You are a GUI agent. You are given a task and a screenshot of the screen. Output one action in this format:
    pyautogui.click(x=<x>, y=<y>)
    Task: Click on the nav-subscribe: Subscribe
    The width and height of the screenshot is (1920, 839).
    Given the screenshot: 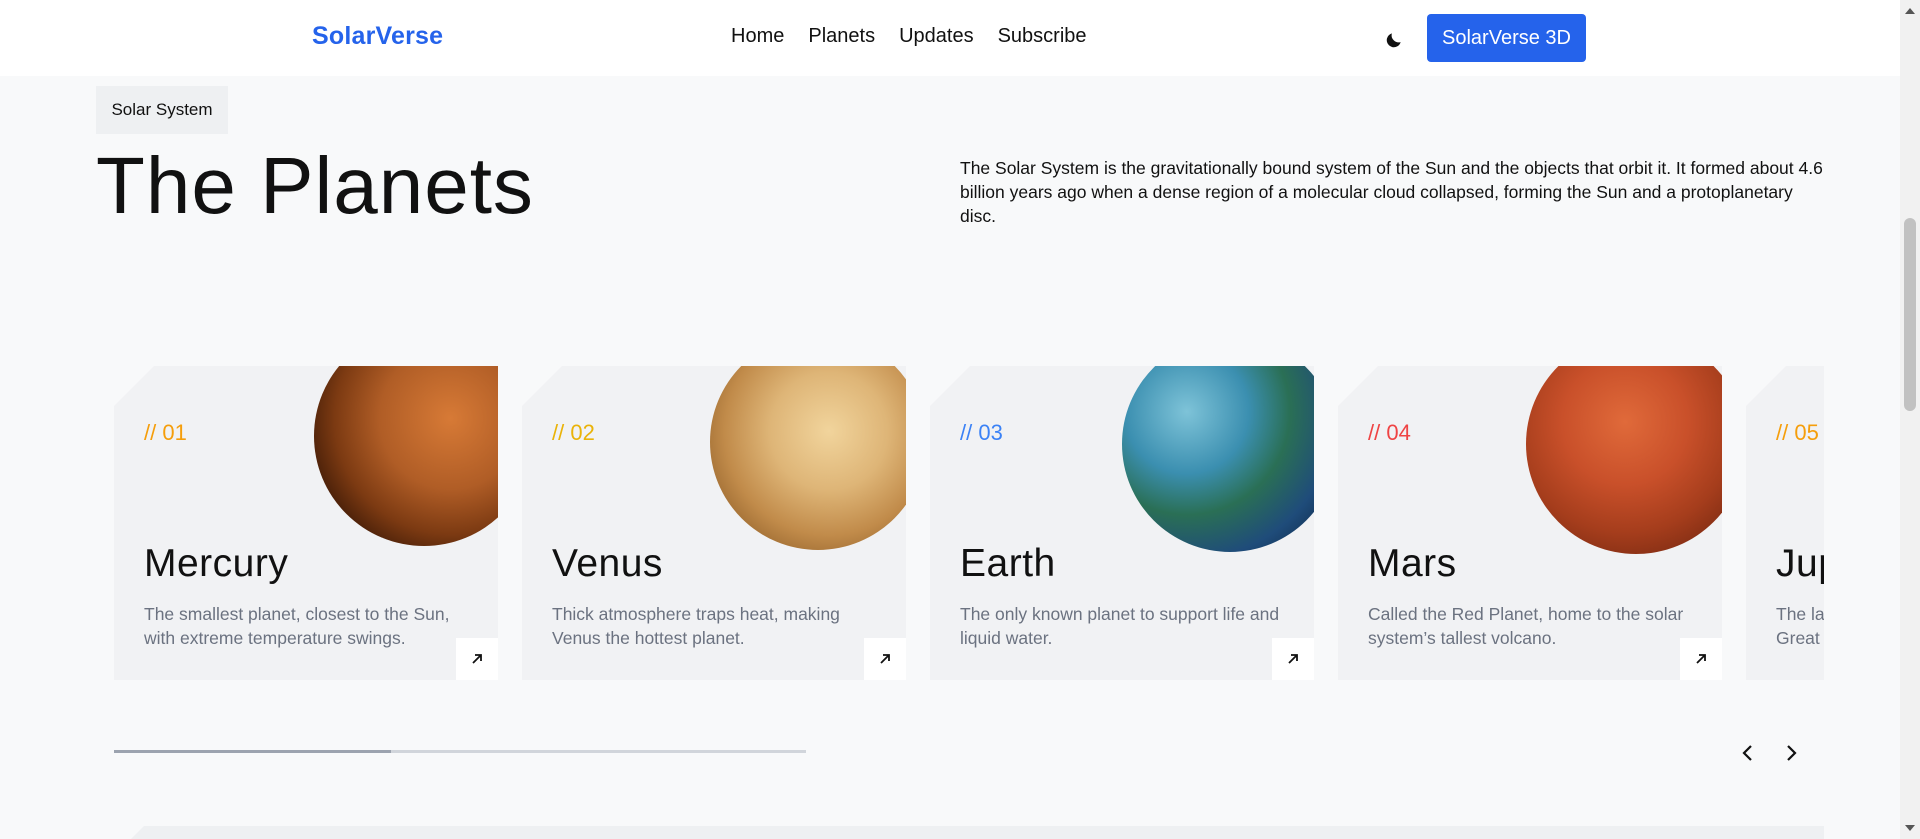 What is the action you would take?
    pyautogui.click(x=1042, y=36)
    